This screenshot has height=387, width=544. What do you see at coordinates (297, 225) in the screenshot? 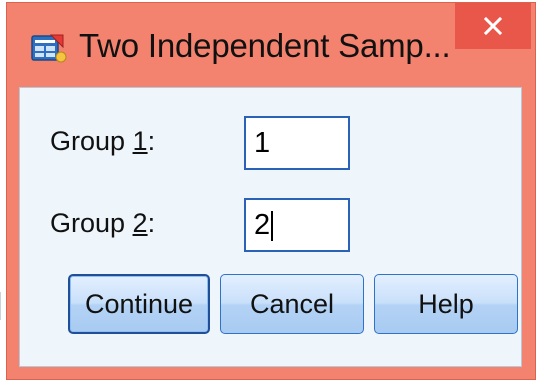
I see `group2-input: 2` at bounding box center [297, 225].